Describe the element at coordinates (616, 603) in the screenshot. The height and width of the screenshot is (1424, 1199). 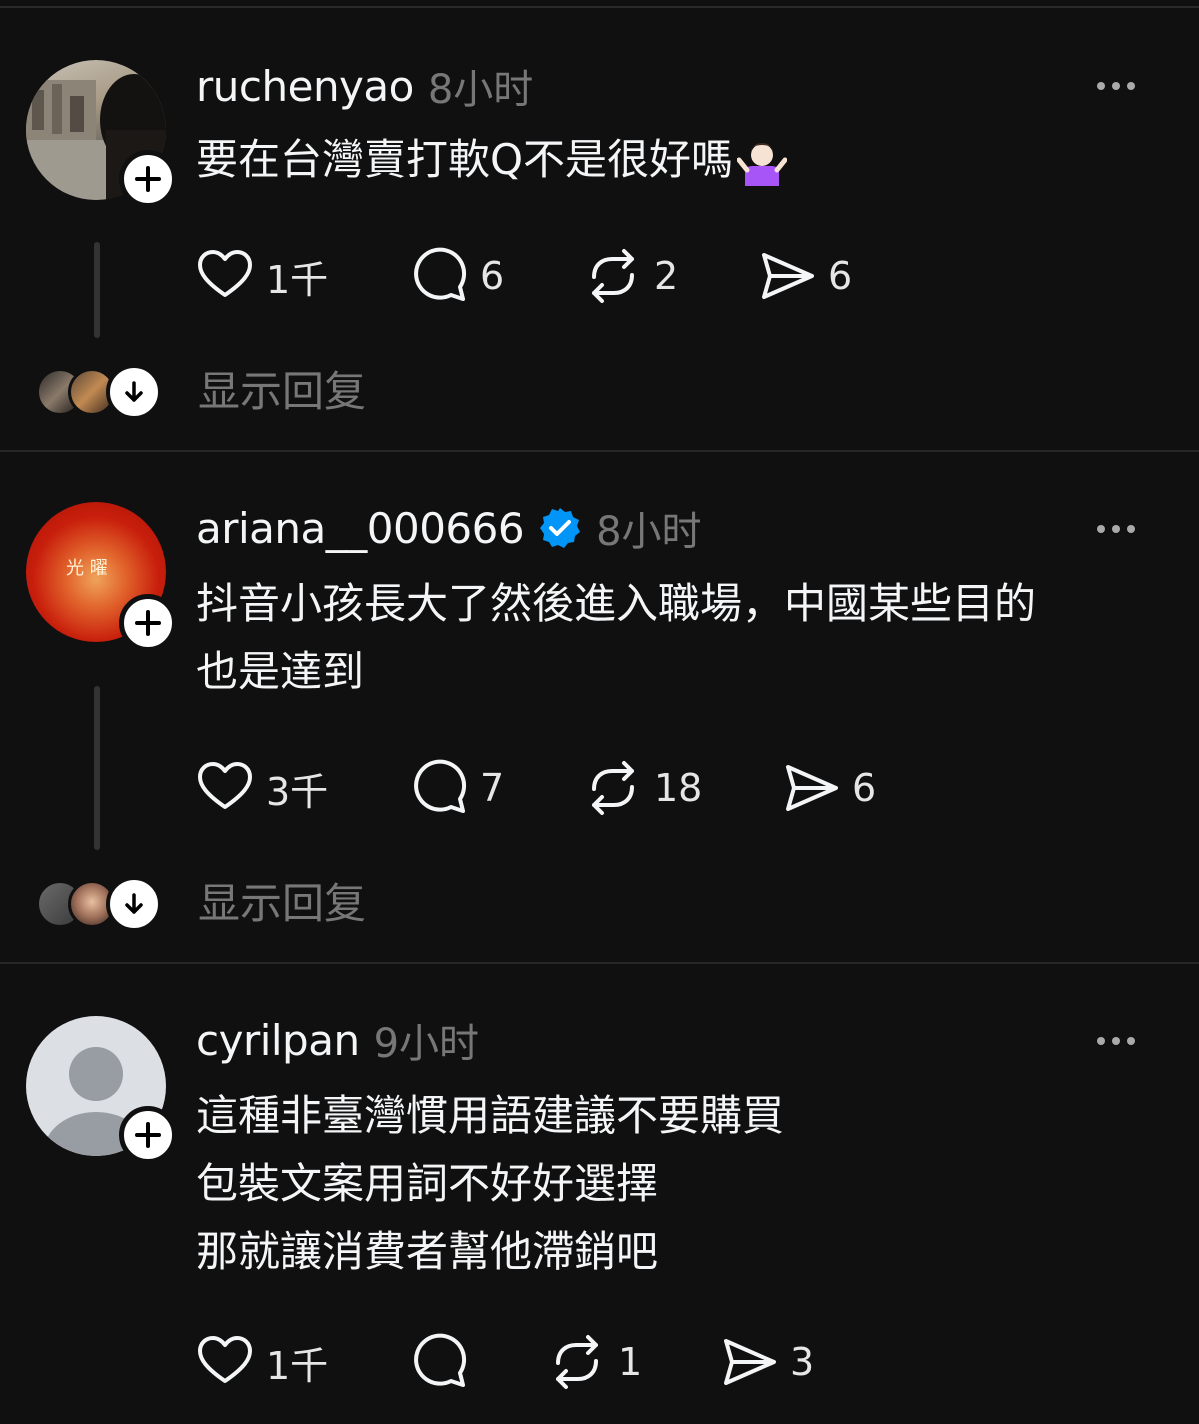
I see `post-text-line: 抖音小孩長大了然後進入職場，中國某些目的` at that location.